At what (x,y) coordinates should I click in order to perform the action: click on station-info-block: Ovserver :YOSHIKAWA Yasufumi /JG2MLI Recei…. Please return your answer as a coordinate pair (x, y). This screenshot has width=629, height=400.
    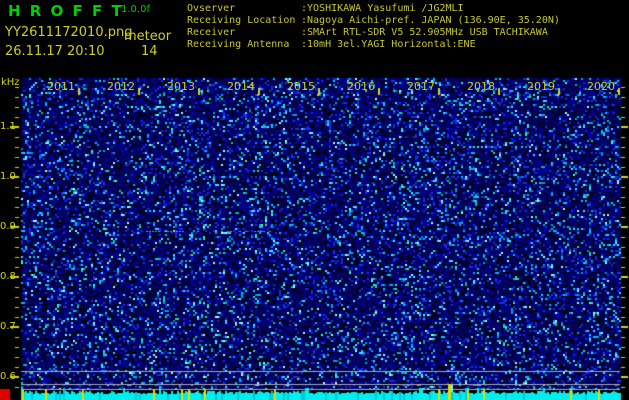
    Looking at the image, I should click on (373, 28).